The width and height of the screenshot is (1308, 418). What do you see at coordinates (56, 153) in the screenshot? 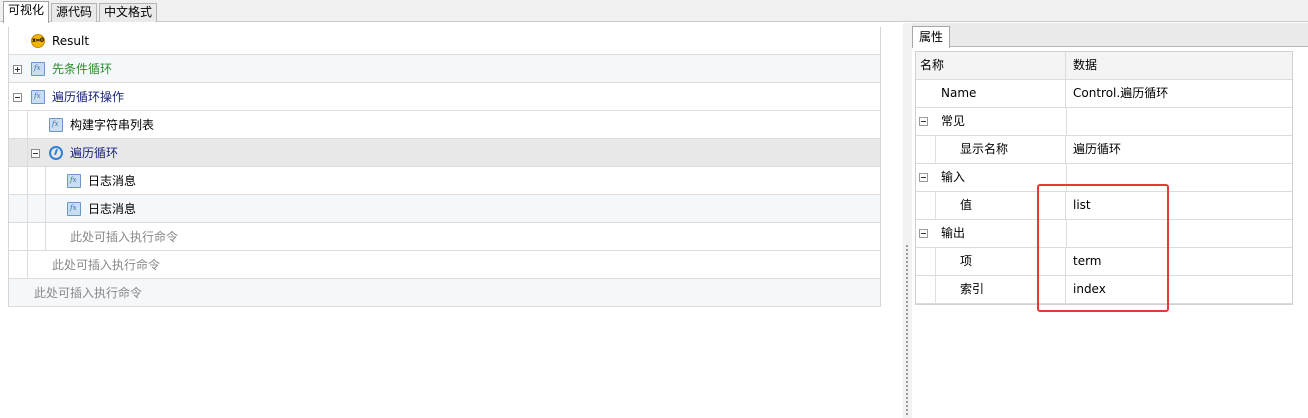
I see `loop-icon` at bounding box center [56, 153].